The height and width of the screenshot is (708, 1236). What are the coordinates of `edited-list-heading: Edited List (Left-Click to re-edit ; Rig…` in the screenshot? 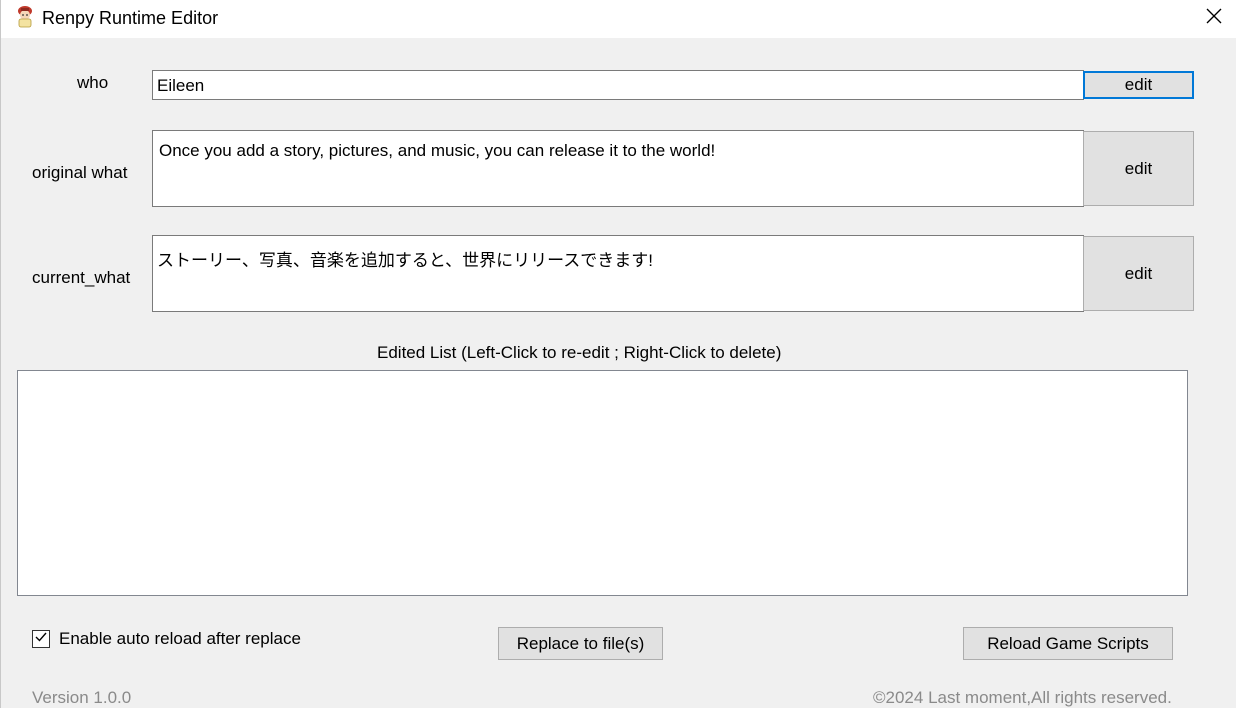 It's located at (579, 352).